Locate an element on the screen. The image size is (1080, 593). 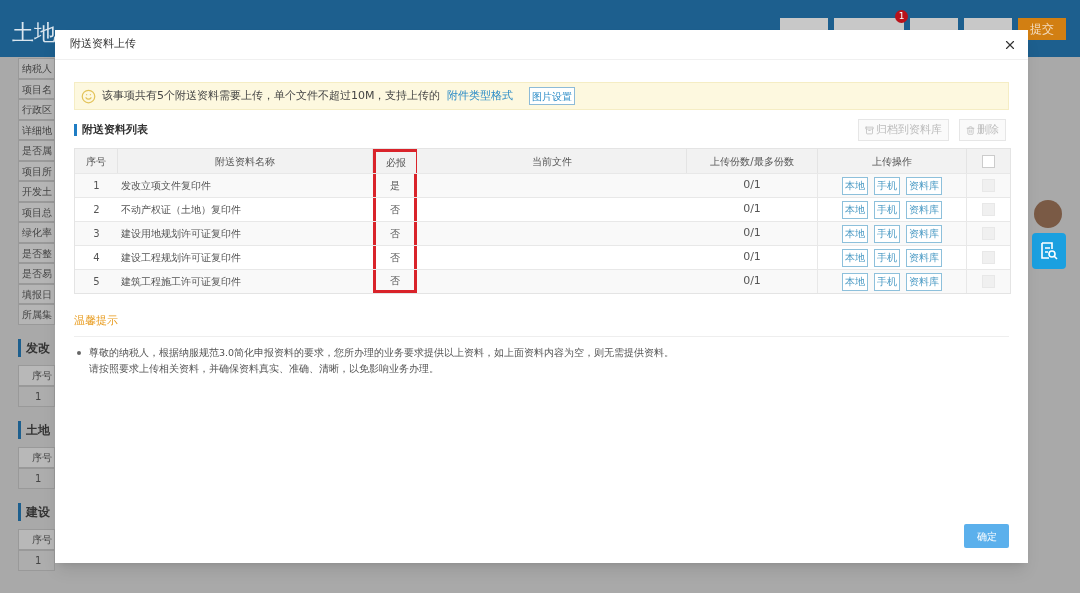
tips-title: 温馨提示 is located at coordinates (96, 321).